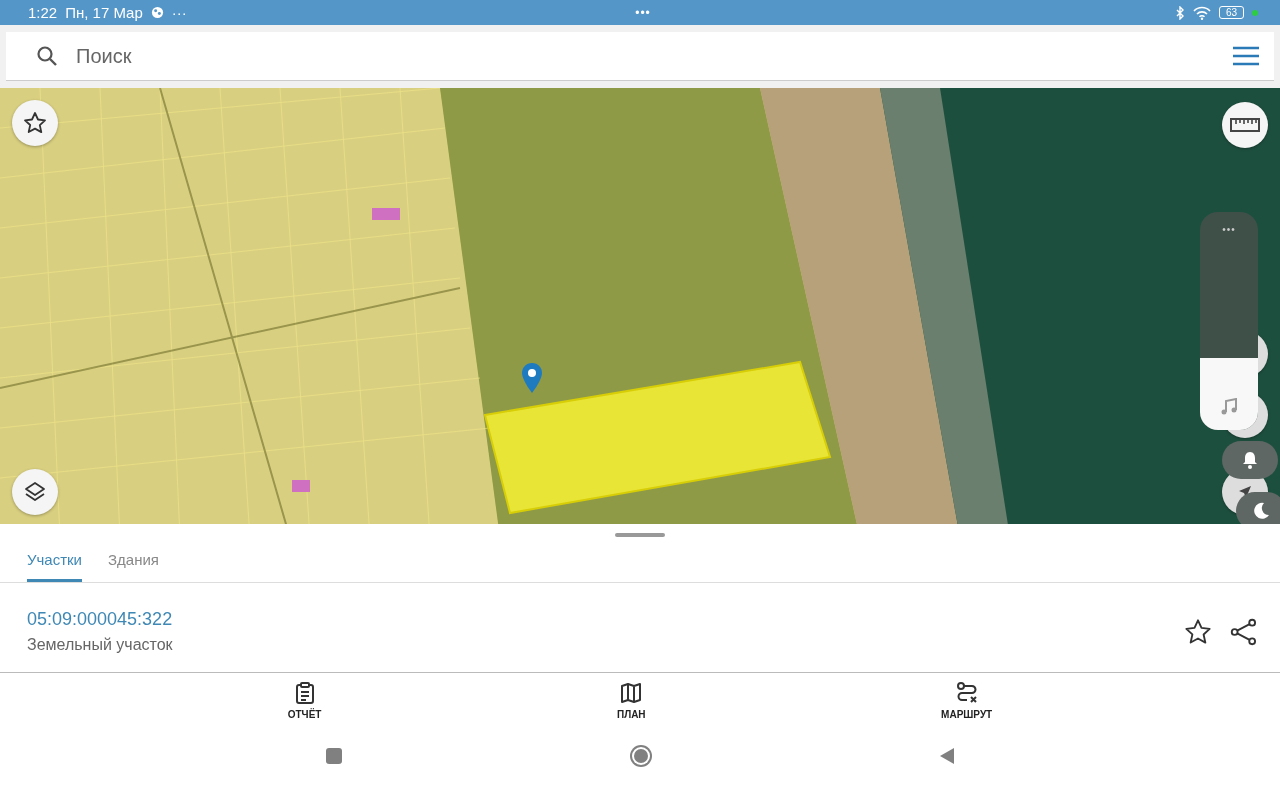 The width and height of the screenshot is (1280, 800). What do you see at coordinates (100, 620) in the screenshot?
I see `cadastral-number-link: 05:09:000045:322` at bounding box center [100, 620].